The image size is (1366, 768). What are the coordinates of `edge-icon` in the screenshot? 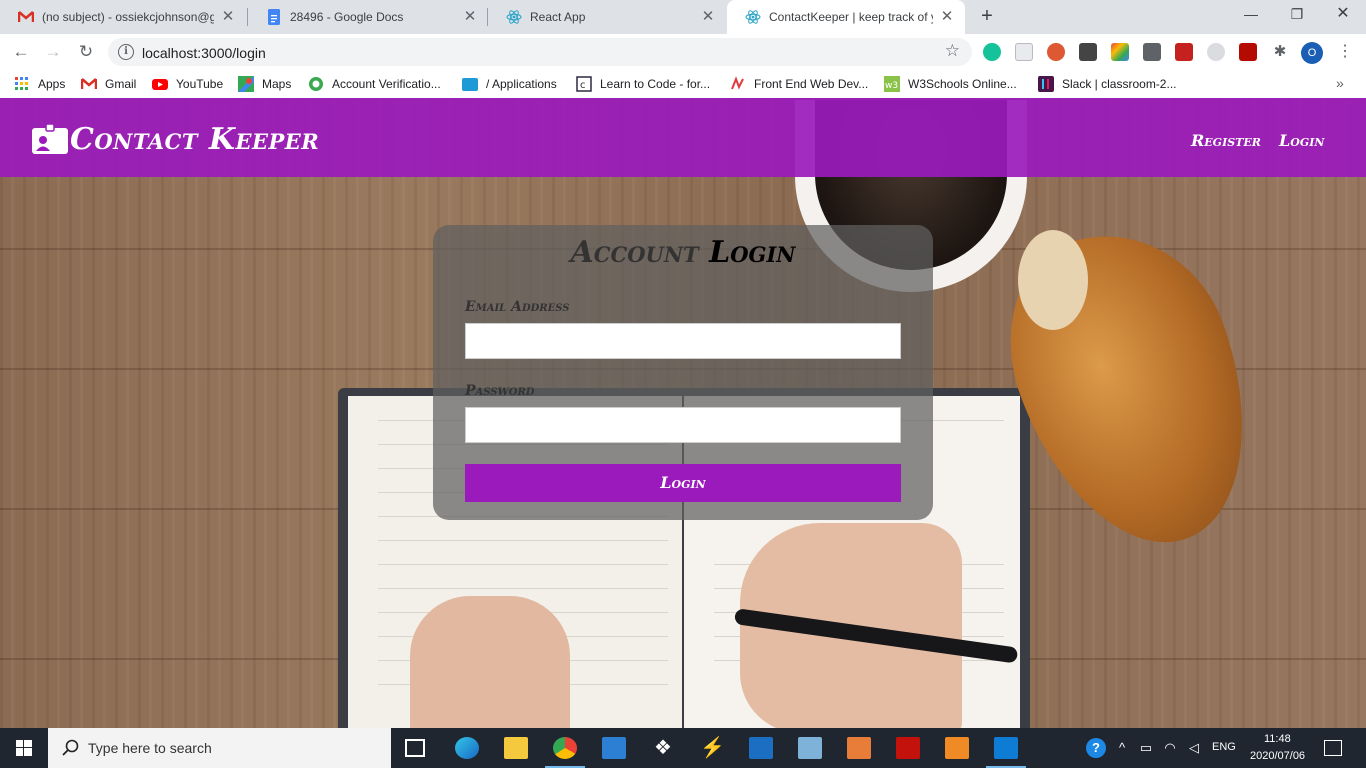 It's located at (467, 748).